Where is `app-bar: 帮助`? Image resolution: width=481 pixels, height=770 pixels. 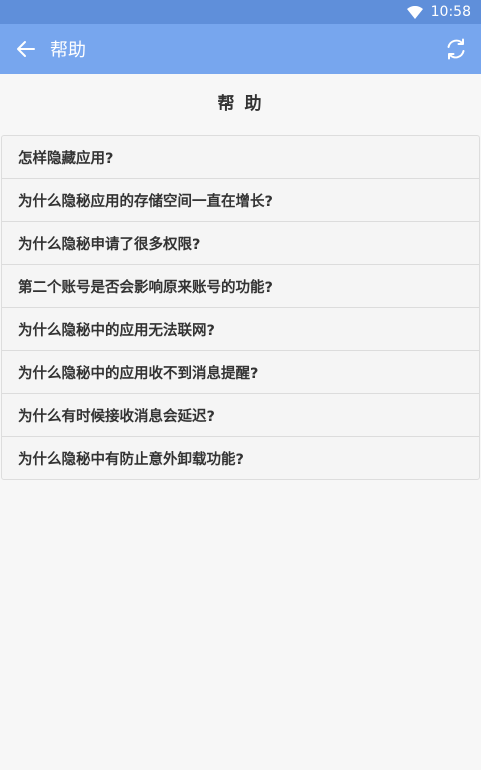
app-bar: 帮助 is located at coordinates (240, 49).